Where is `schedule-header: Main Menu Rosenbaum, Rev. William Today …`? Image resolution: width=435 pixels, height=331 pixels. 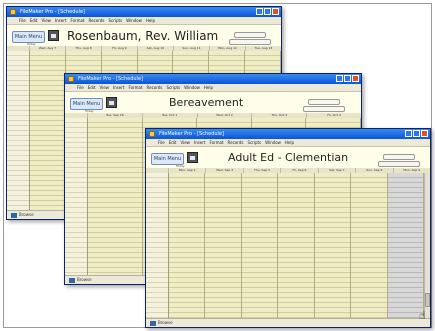
schedule-header: Main Menu Rosenbaum, Rev. William Today … is located at coordinates (144, 38).